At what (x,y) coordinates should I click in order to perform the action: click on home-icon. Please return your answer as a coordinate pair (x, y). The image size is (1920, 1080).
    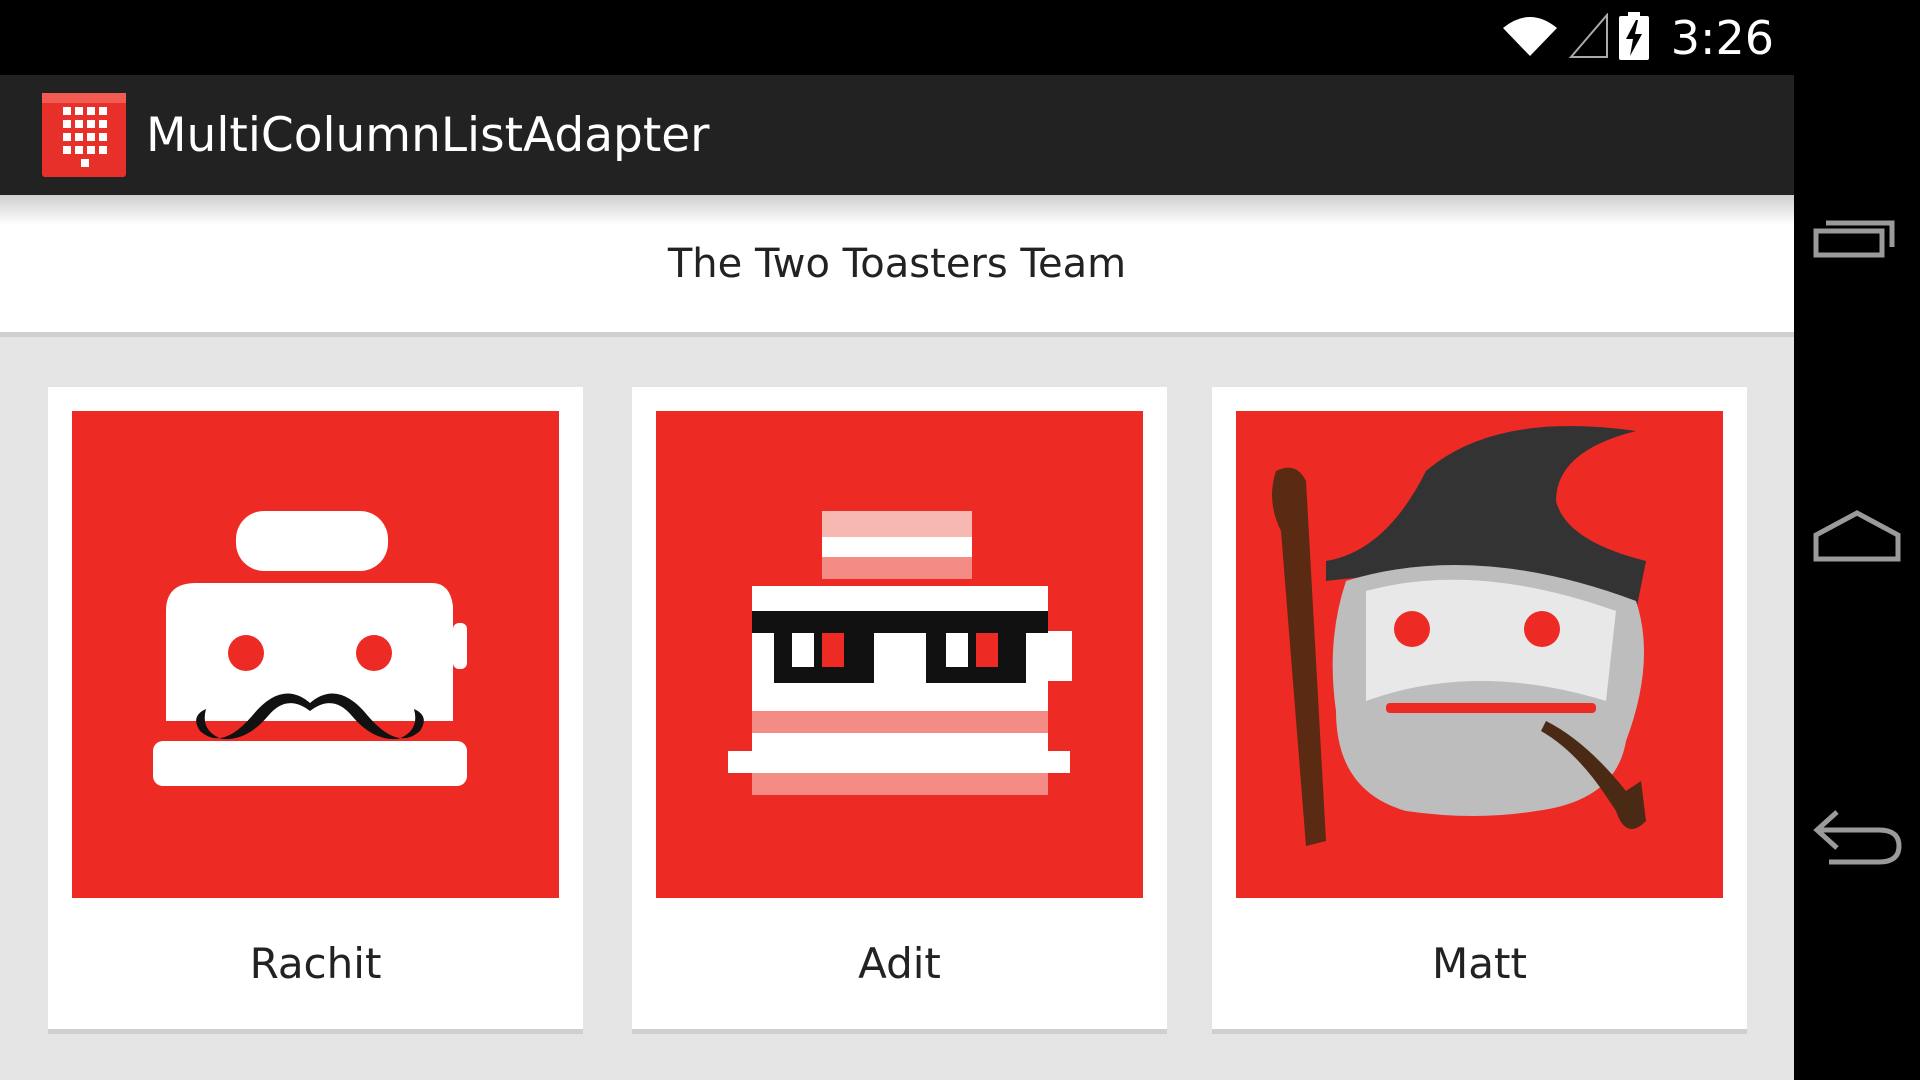
    Looking at the image, I should click on (1857, 538).